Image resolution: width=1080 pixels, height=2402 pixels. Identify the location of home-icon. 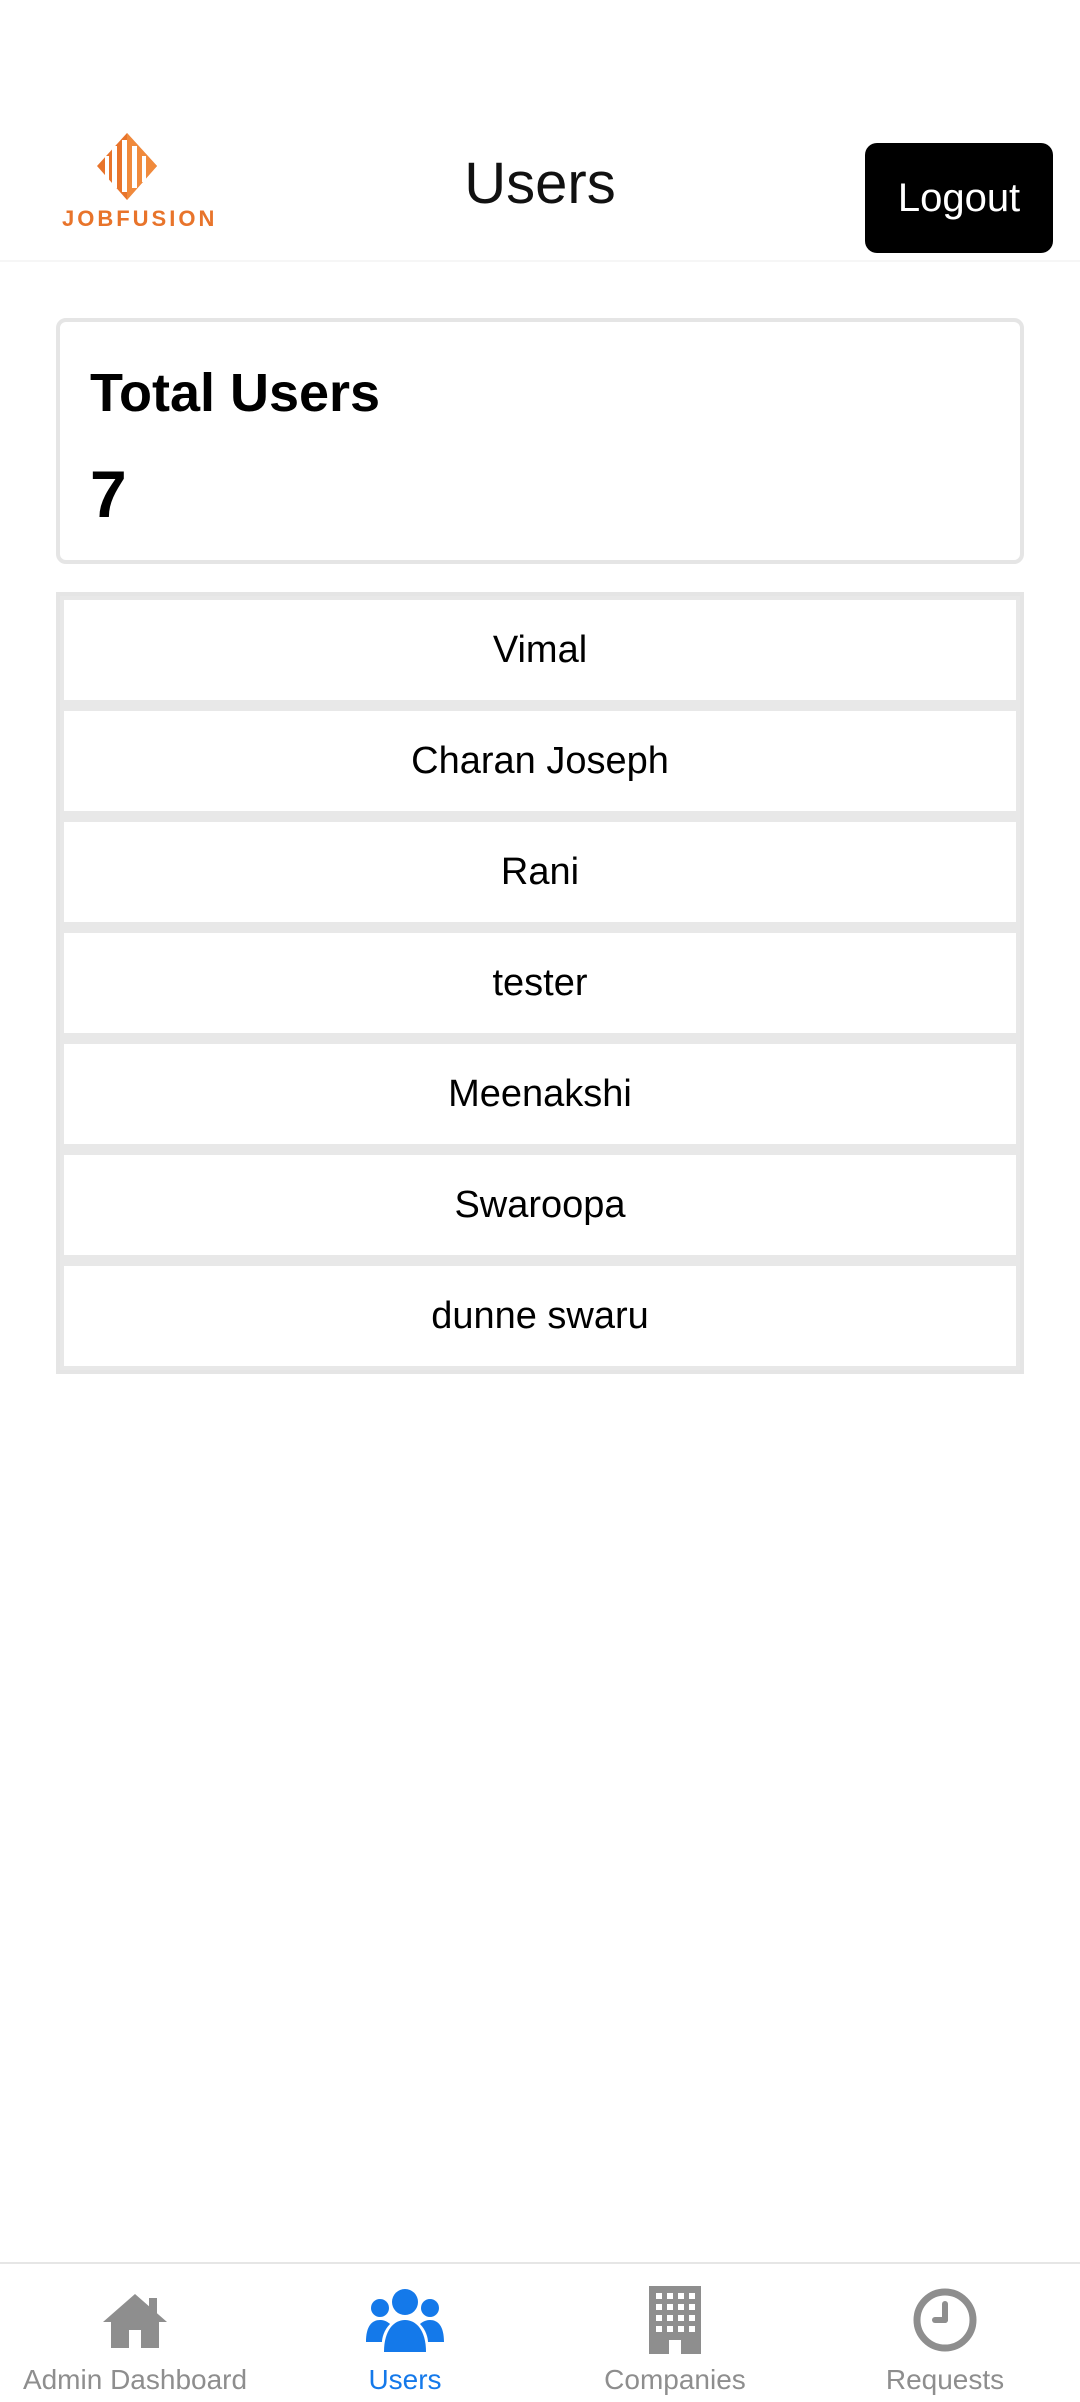
(135, 2320).